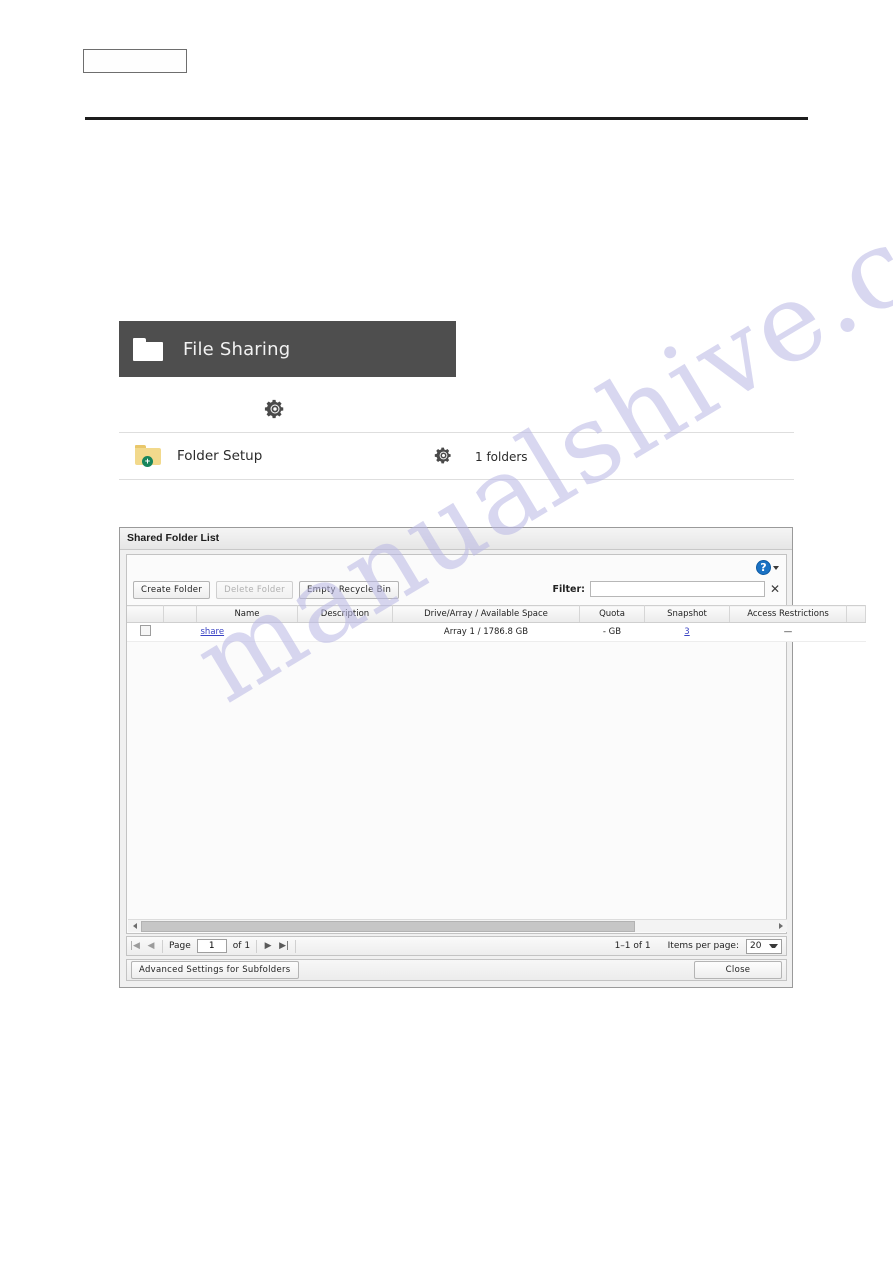 This screenshot has height=1263, width=893. Describe the element at coordinates (703, 946) in the screenshot. I see `items-per-page-label: Items per page:` at that location.